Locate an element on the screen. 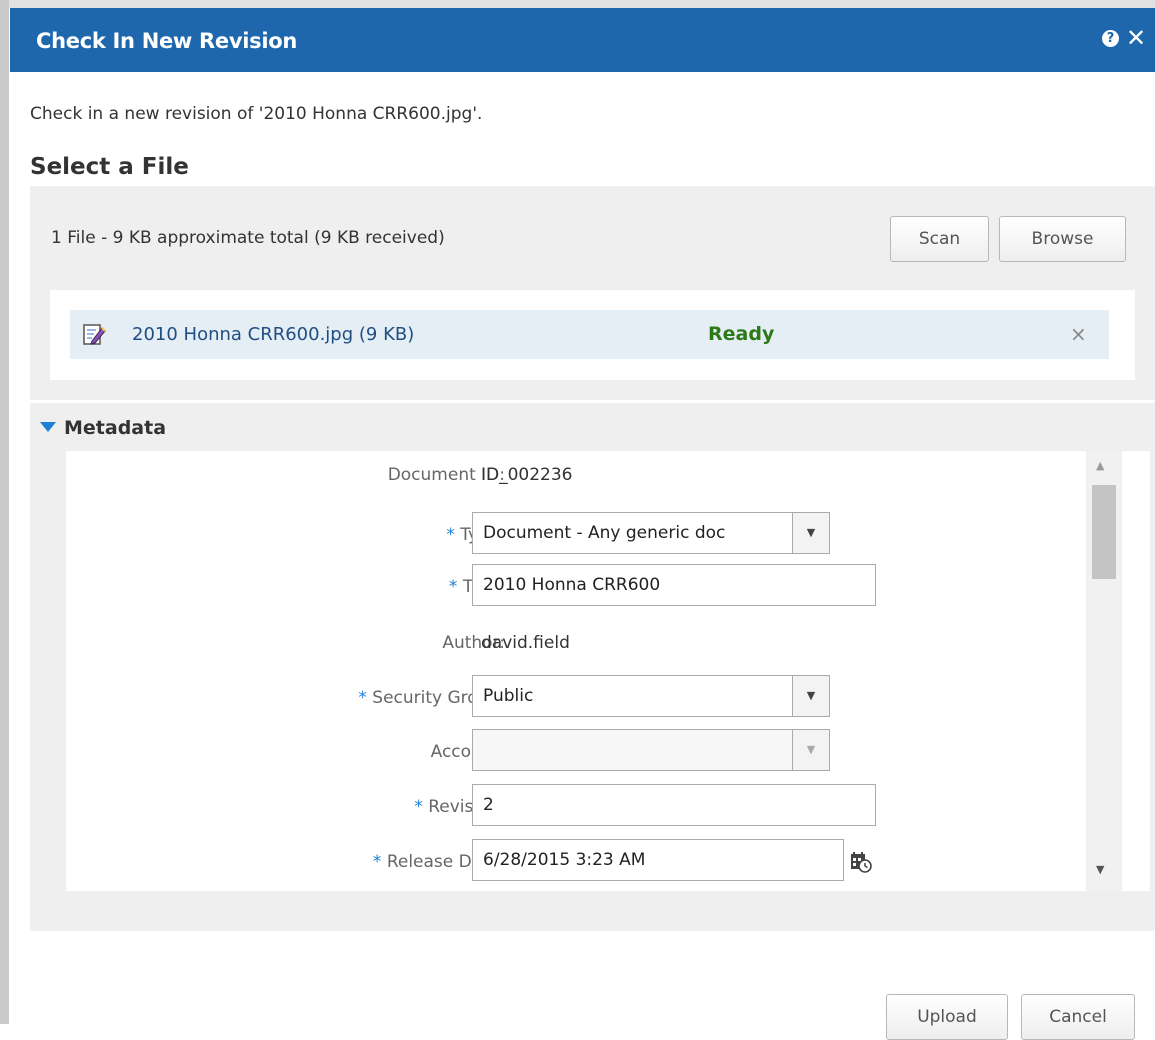  title-value: 2010 Honna CRR600 is located at coordinates (572, 585).